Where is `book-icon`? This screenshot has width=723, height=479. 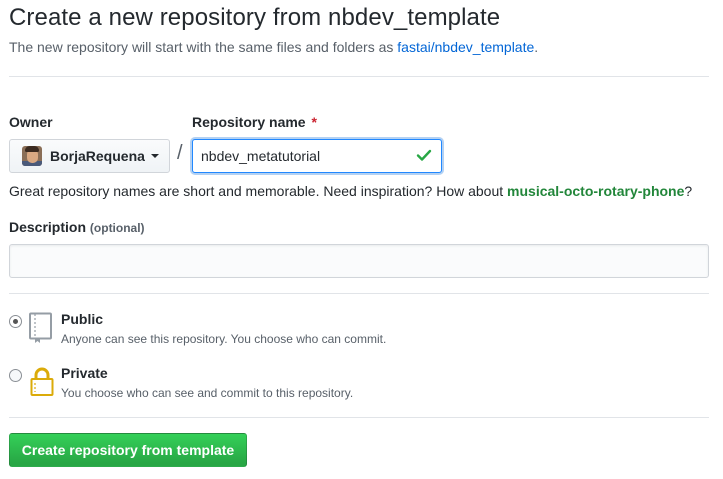 book-icon is located at coordinates (40, 327).